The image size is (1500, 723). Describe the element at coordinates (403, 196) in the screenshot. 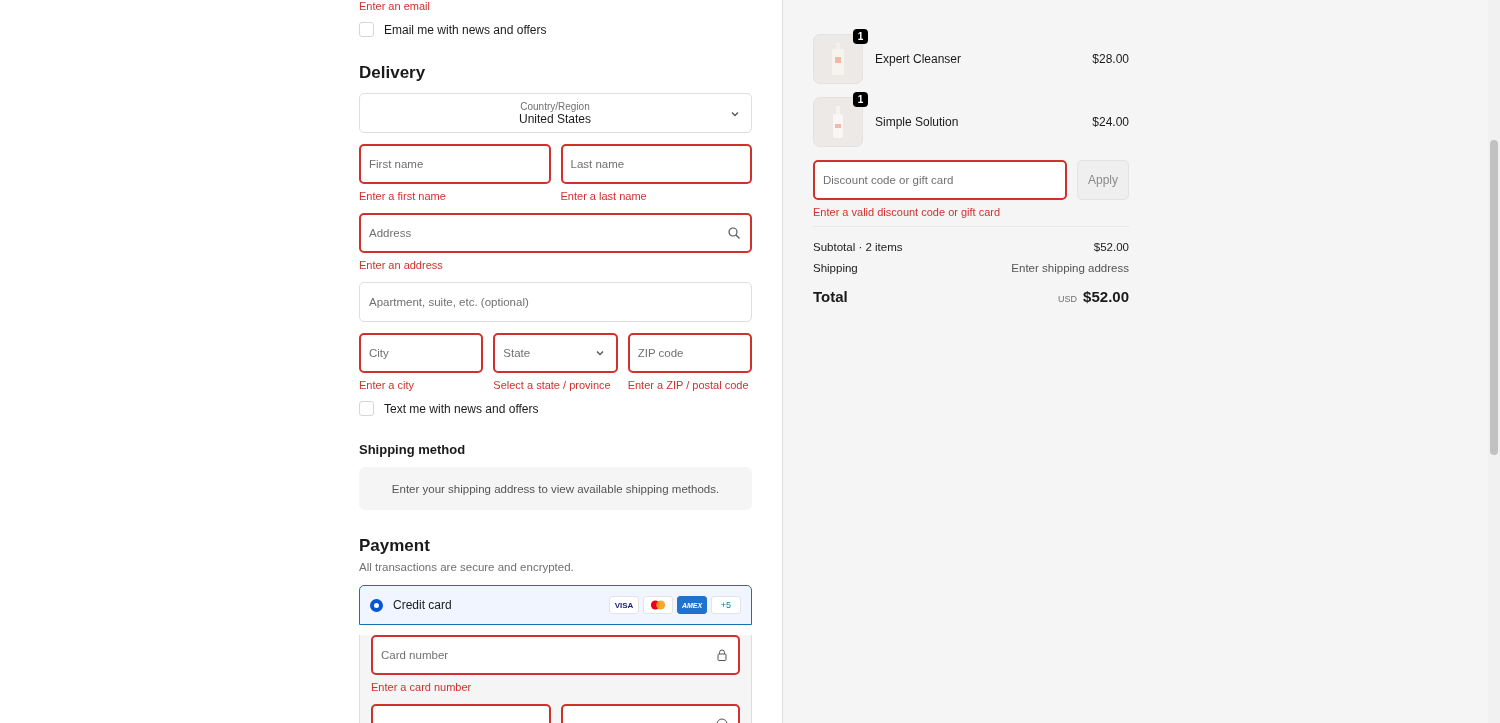

I see `error-message: Enter a first name` at that location.